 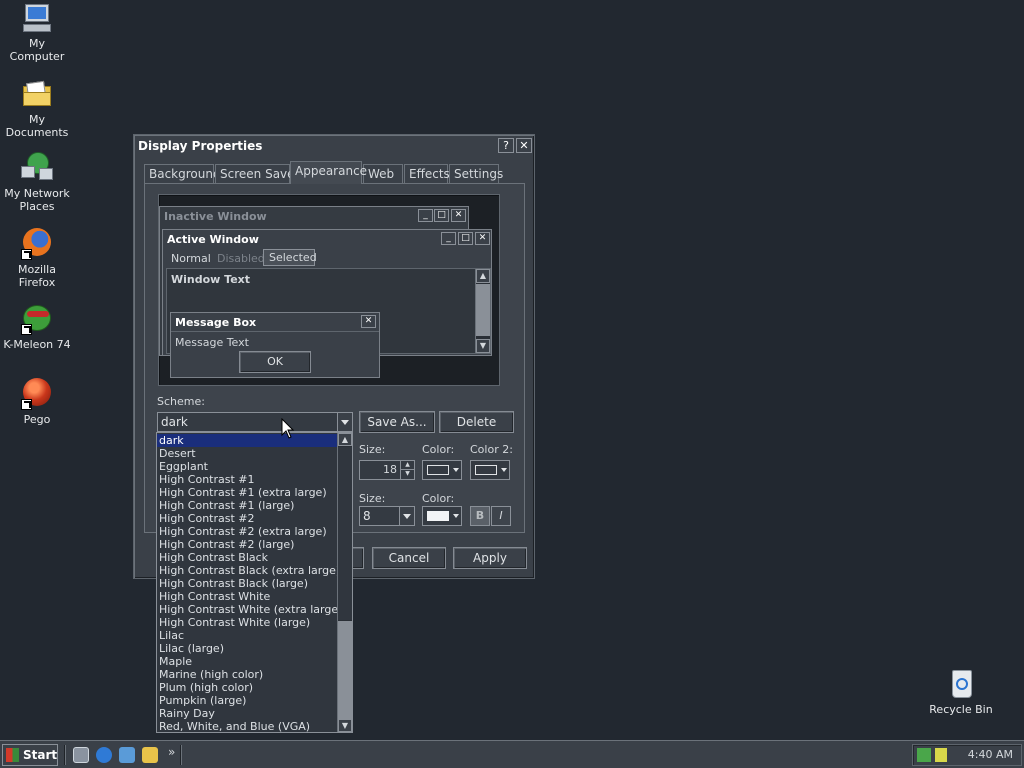 I want to click on item-size-spinner: 18 ▲ ▼, so click(x=387, y=470).